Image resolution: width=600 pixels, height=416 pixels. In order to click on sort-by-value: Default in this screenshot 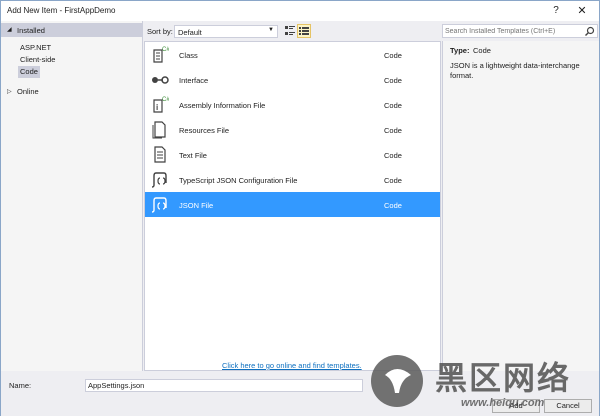, I will do `click(190, 32)`.